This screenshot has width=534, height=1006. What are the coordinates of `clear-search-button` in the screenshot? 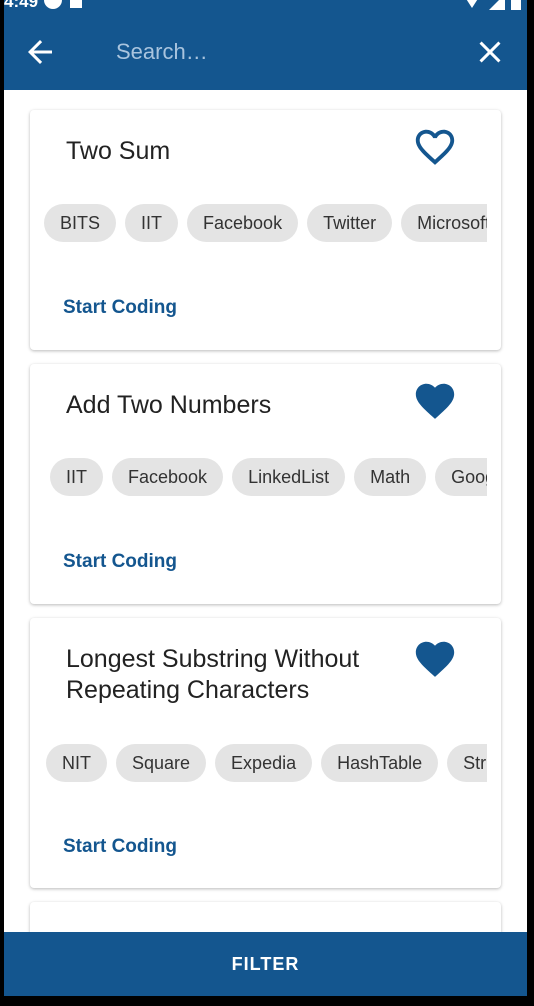 It's located at (490, 52).